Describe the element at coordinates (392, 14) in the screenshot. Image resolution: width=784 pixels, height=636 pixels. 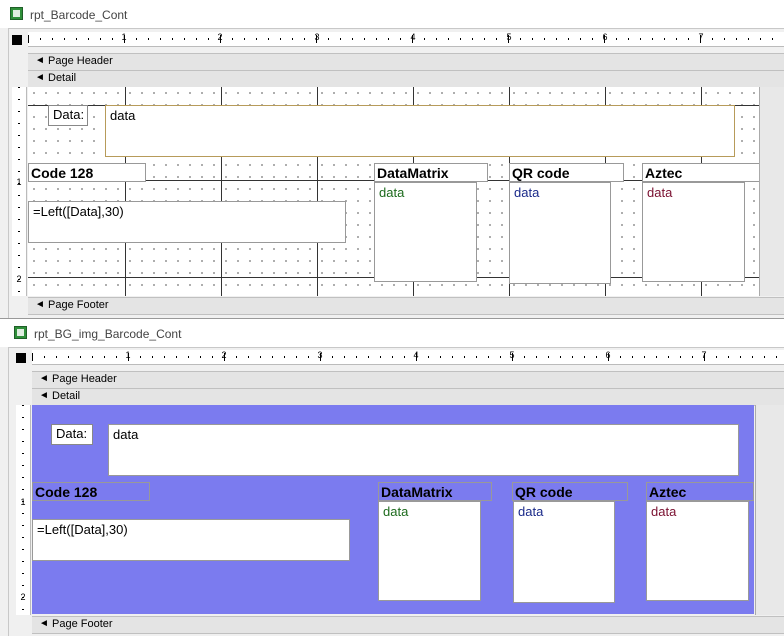
I see `window-title-bar: rpt_Barcode_Cont` at that location.